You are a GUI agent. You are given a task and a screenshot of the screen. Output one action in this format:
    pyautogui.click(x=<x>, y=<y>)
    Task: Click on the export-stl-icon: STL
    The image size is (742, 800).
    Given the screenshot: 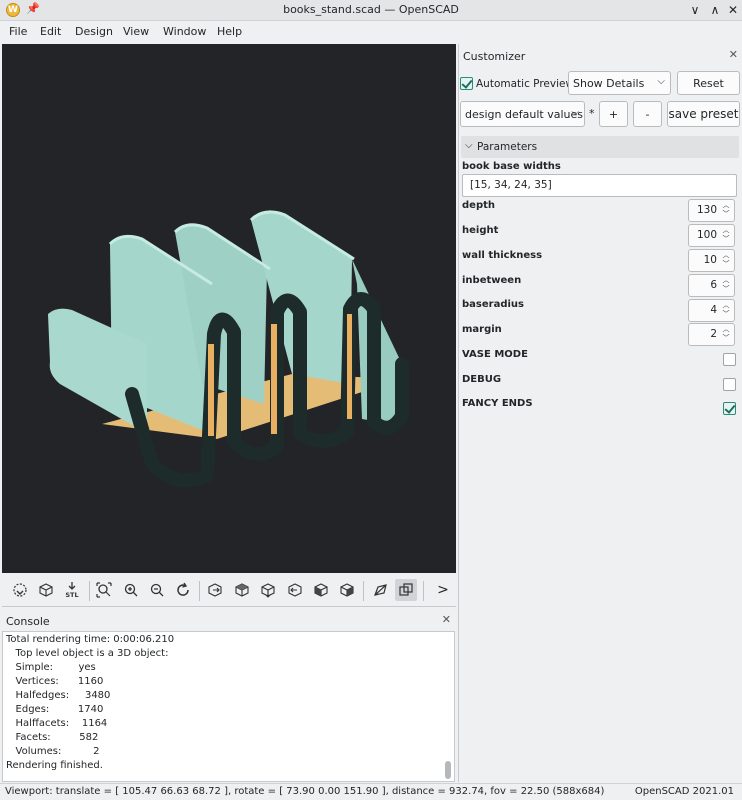 What is the action you would take?
    pyautogui.click(x=72, y=590)
    